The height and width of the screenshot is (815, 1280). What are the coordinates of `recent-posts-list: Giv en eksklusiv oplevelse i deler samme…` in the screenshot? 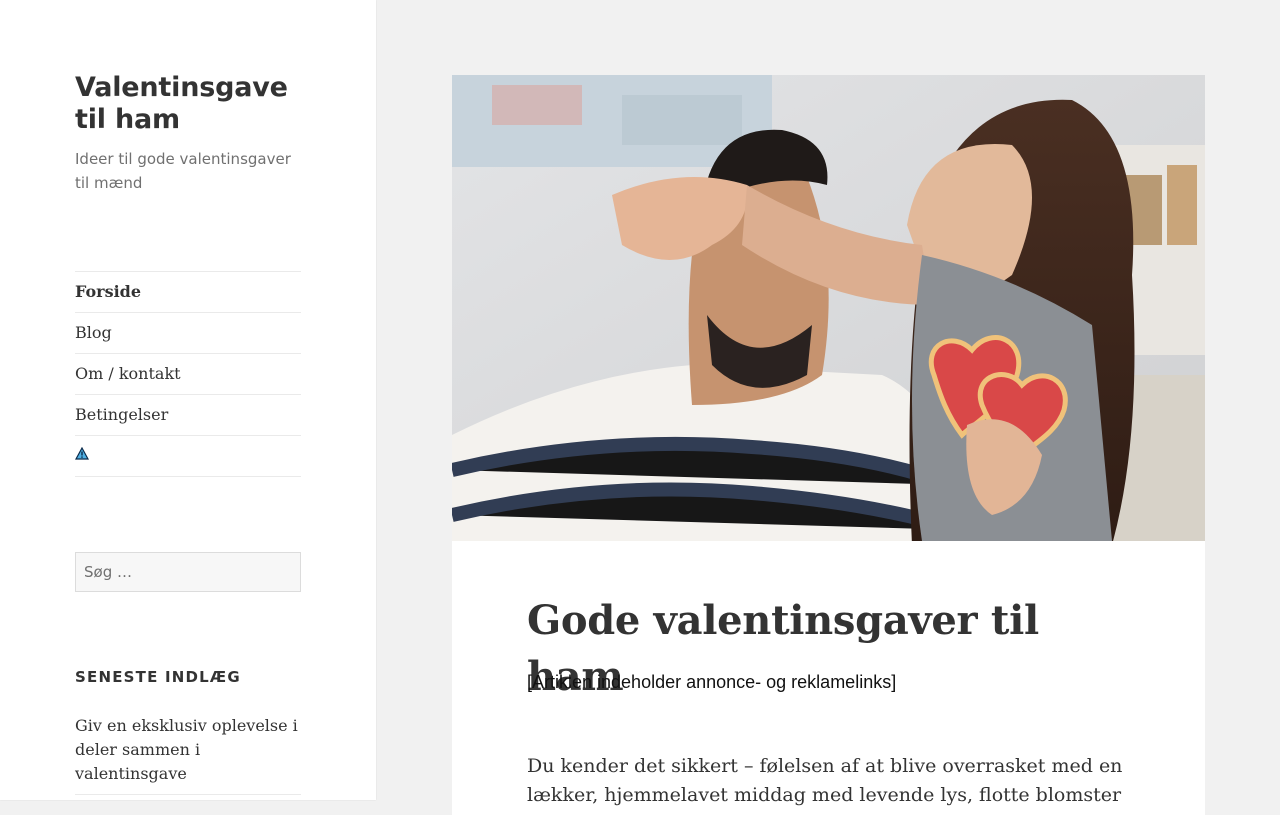 It's located at (188, 754).